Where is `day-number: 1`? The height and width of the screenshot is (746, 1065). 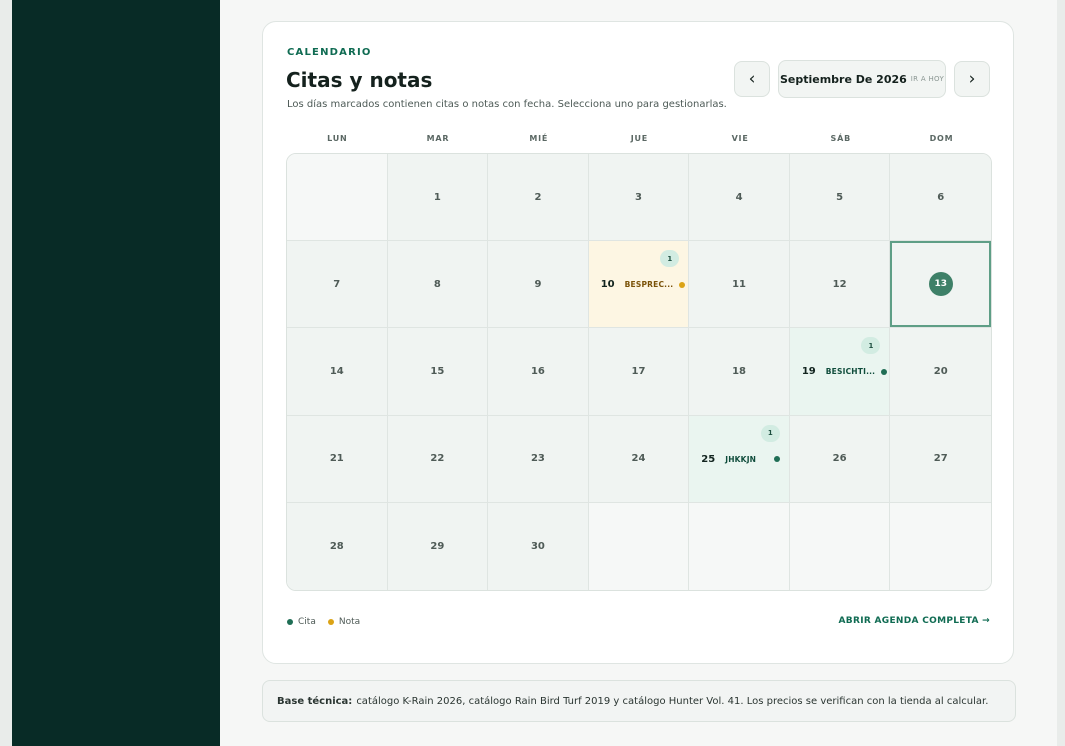 day-number: 1 is located at coordinates (437, 197).